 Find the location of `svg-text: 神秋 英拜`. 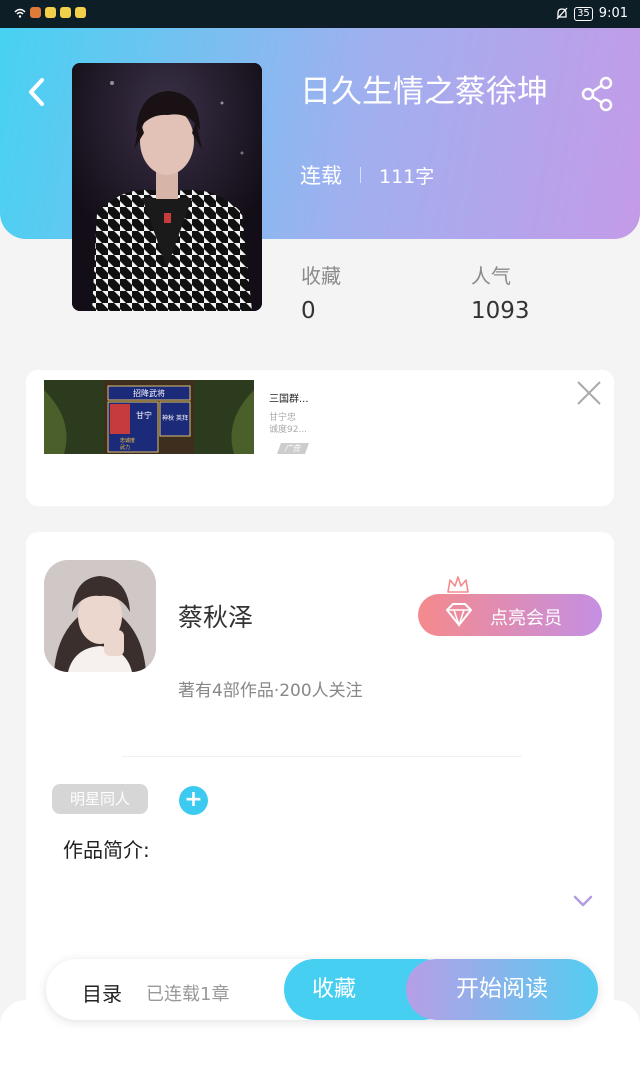

svg-text: 神秋 英拜 is located at coordinates (175, 418).